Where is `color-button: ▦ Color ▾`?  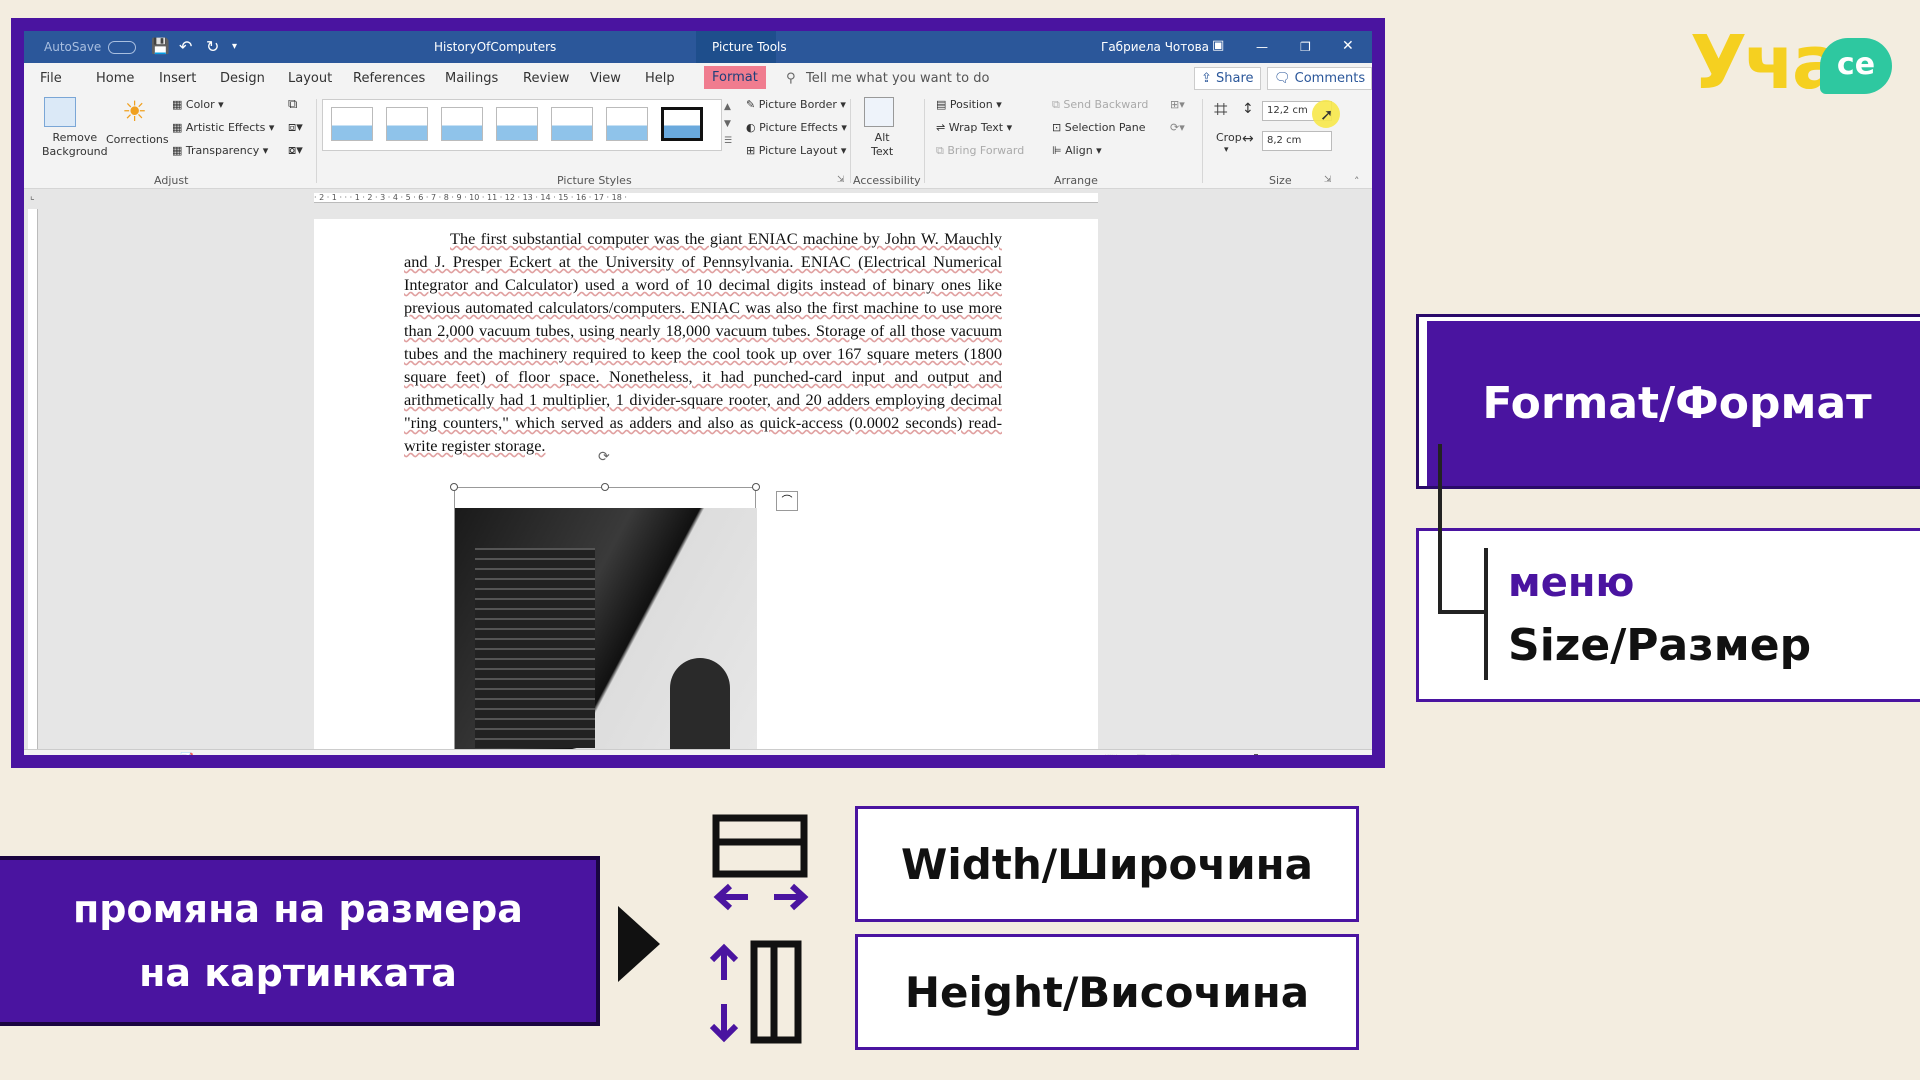 color-button: ▦ Color ▾ is located at coordinates (198, 104).